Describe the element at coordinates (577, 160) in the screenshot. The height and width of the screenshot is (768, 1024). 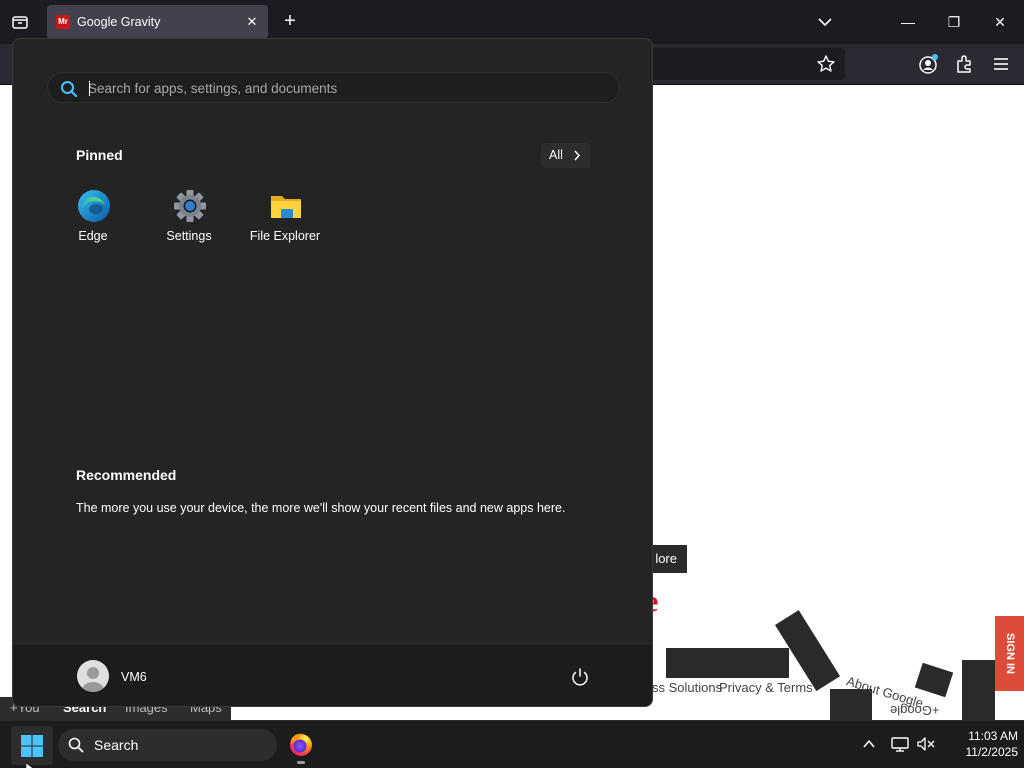
I see `chevron-right-icon` at that location.